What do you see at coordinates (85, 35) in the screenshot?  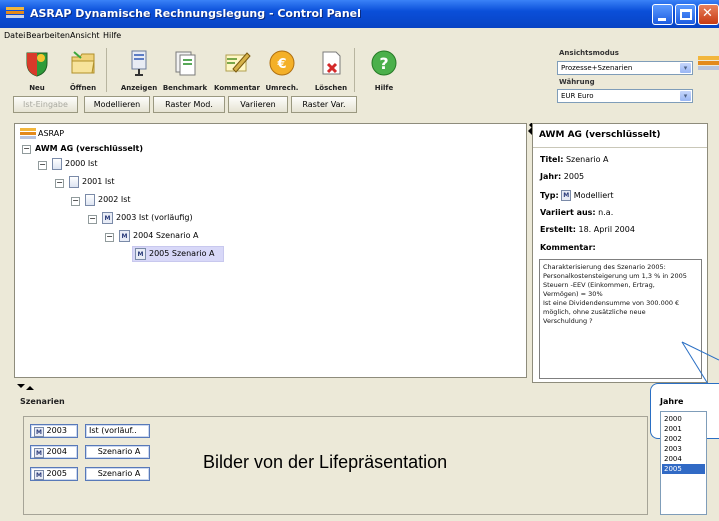 I see `menu-ansicht: Ansicht` at bounding box center [85, 35].